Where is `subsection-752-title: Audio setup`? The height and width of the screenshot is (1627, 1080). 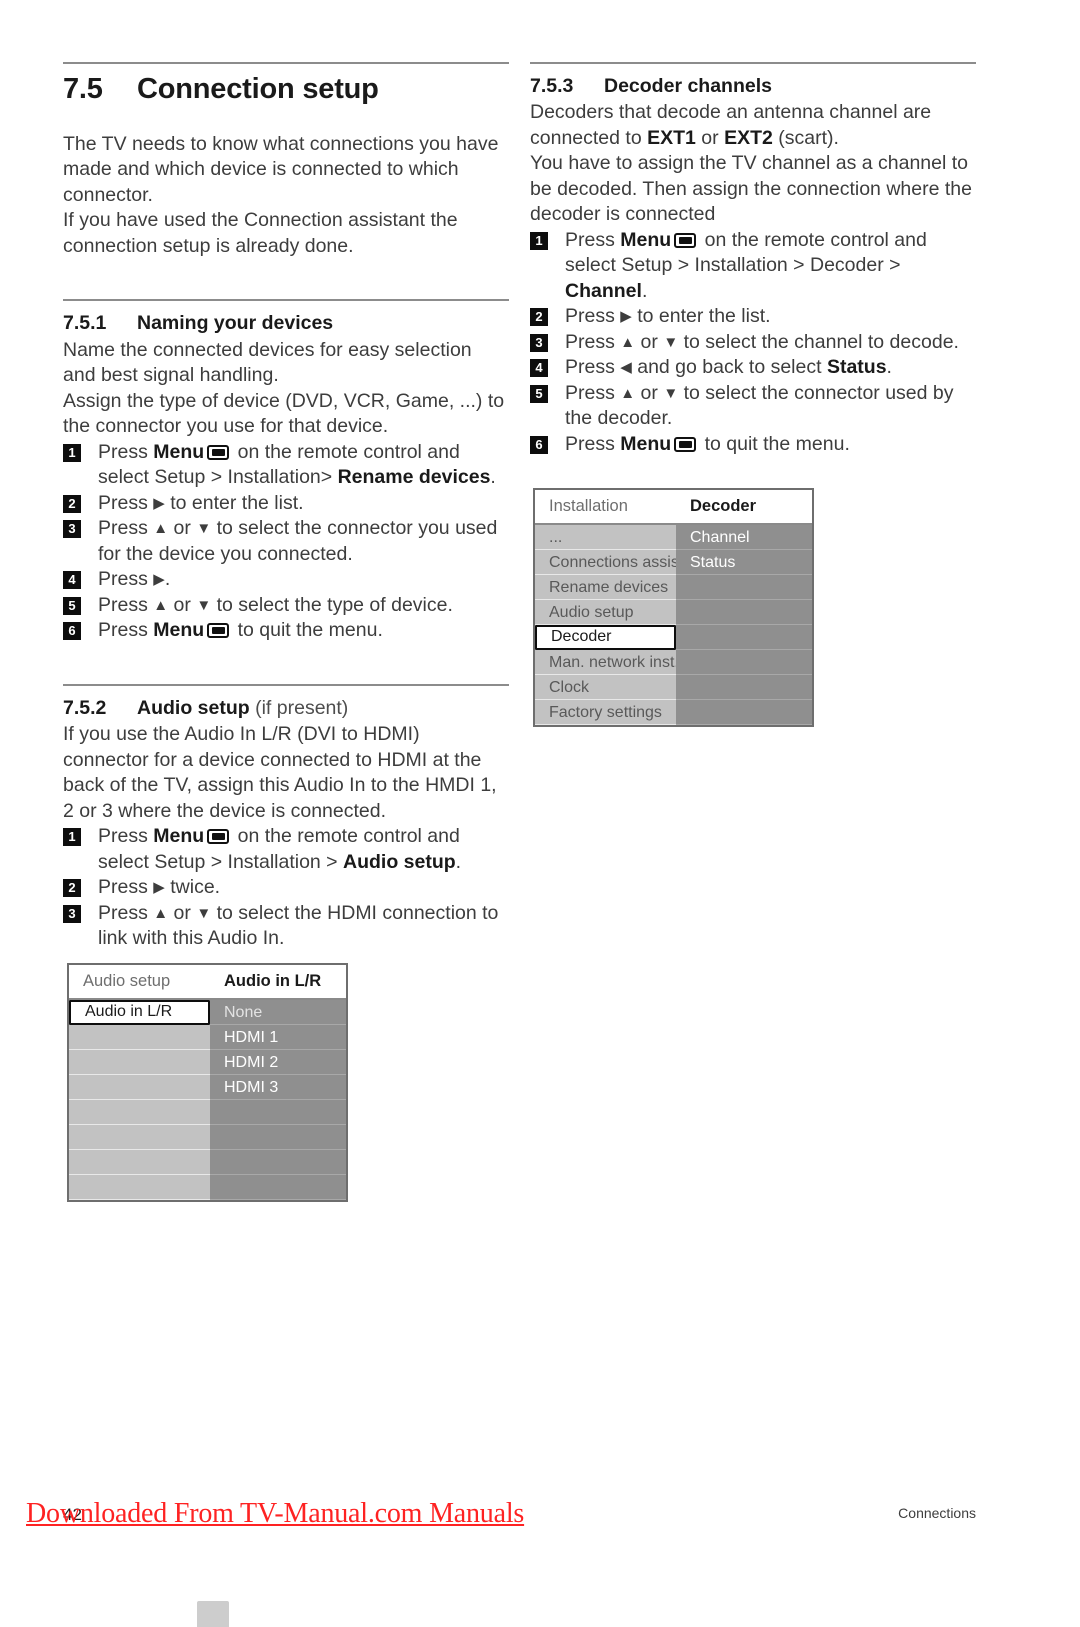 subsection-752-title: Audio setup is located at coordinates (193, 707).